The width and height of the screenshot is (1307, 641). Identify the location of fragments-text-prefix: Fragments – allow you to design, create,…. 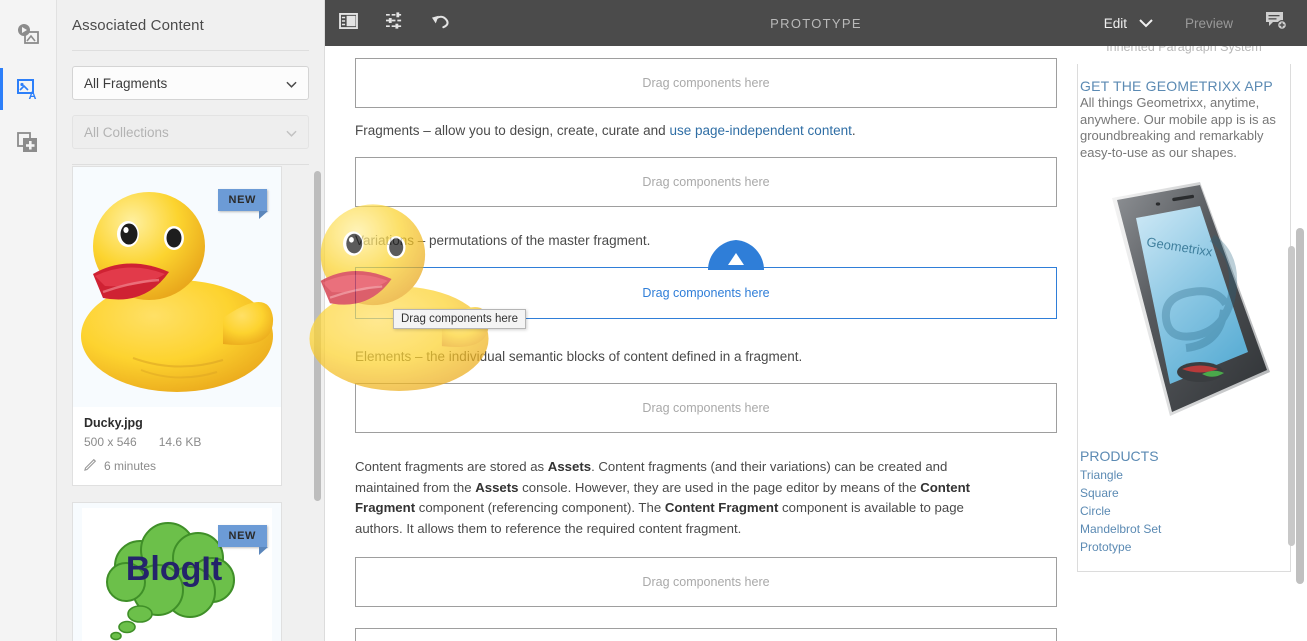
(512, 130).